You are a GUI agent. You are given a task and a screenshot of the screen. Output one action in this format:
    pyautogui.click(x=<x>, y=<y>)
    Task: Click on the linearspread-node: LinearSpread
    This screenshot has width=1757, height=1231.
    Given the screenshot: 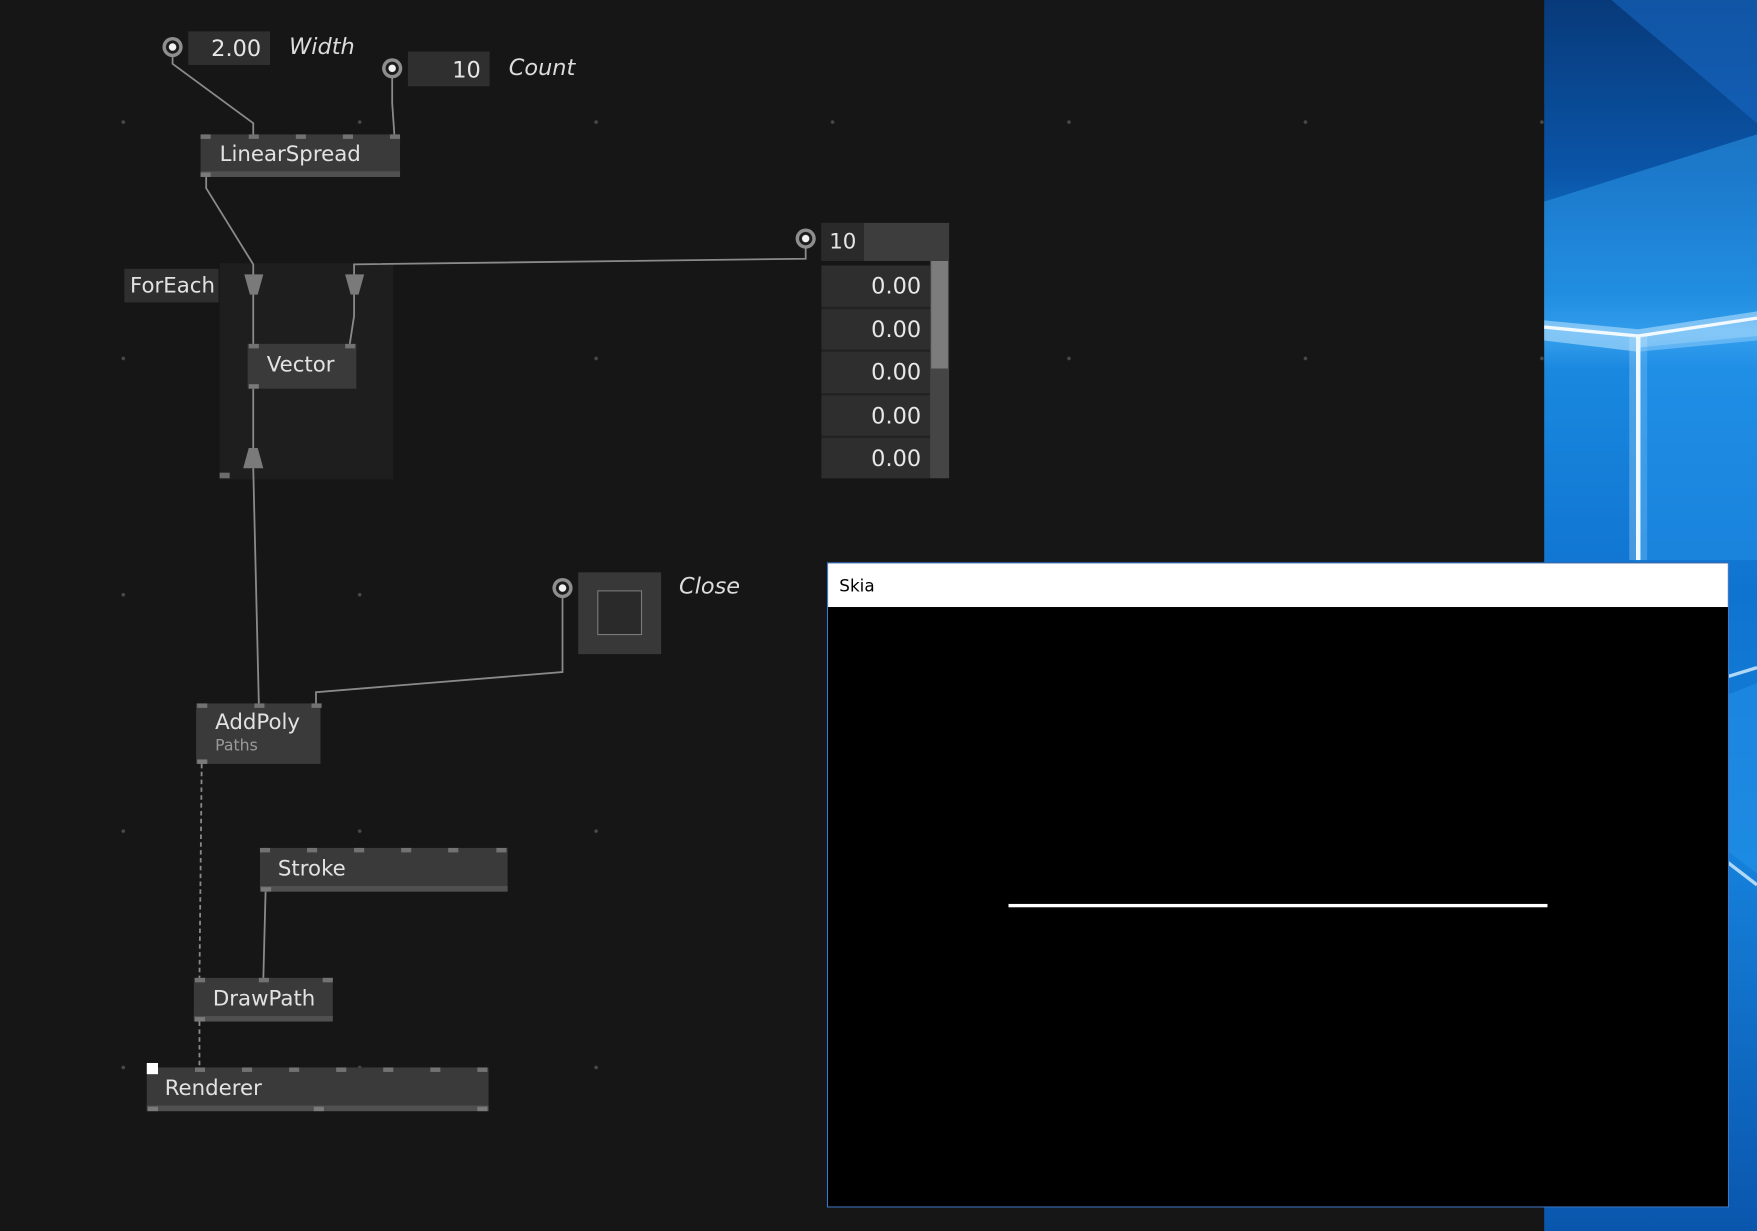 What is the action you would take?
    pyautogui.click(x=300, y=155)
    